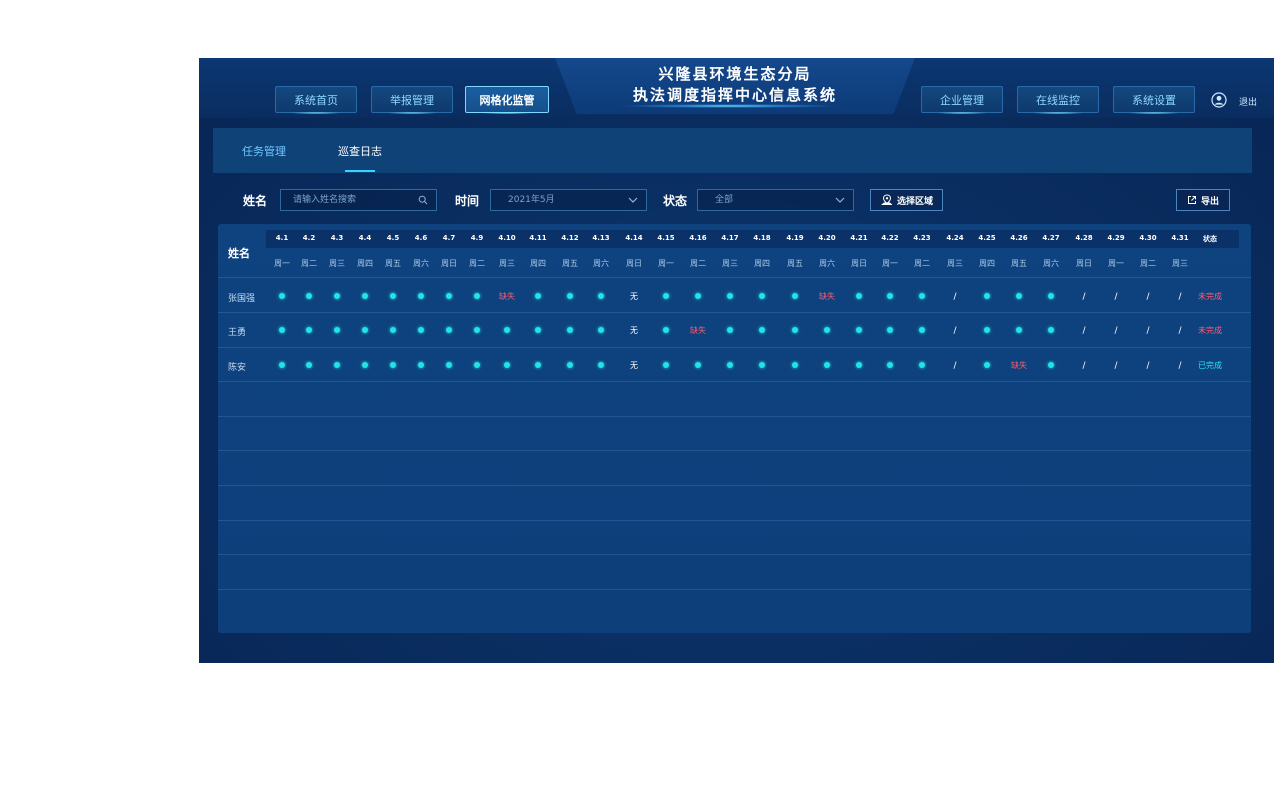 Image resolution: width=1280 pixels, height=803 pixels. I want to click on logout-button: 退出, so click(1248, 101).